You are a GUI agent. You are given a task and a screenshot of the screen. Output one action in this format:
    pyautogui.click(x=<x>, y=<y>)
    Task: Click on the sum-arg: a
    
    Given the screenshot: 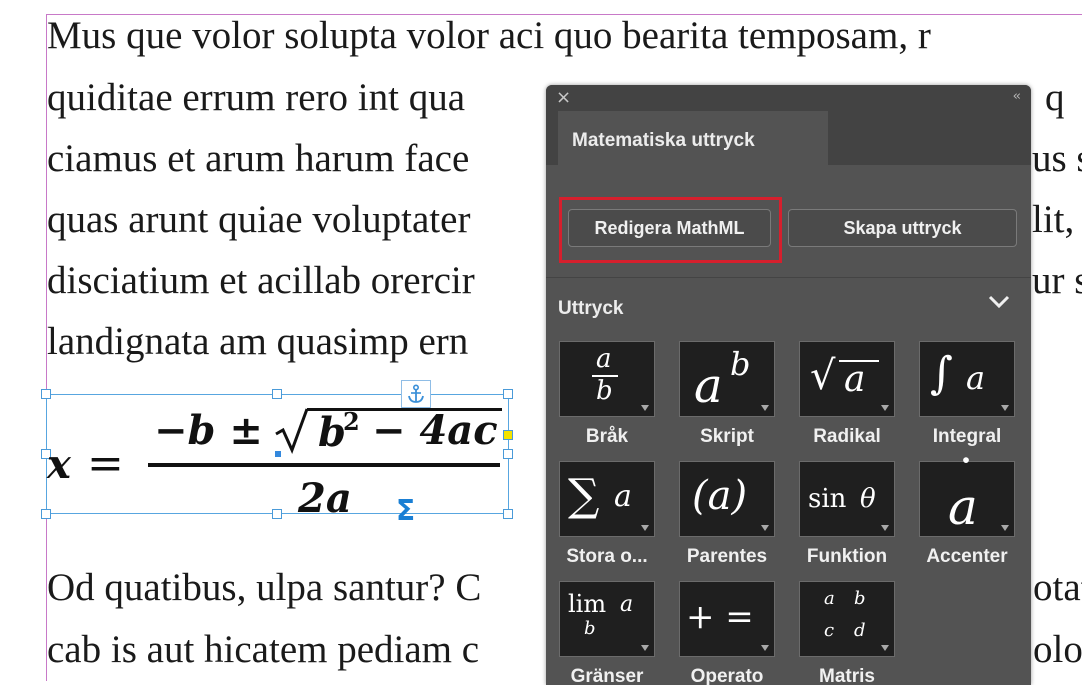 What is the action you would take?
    pyautogui.click(x=623, y=496)
    